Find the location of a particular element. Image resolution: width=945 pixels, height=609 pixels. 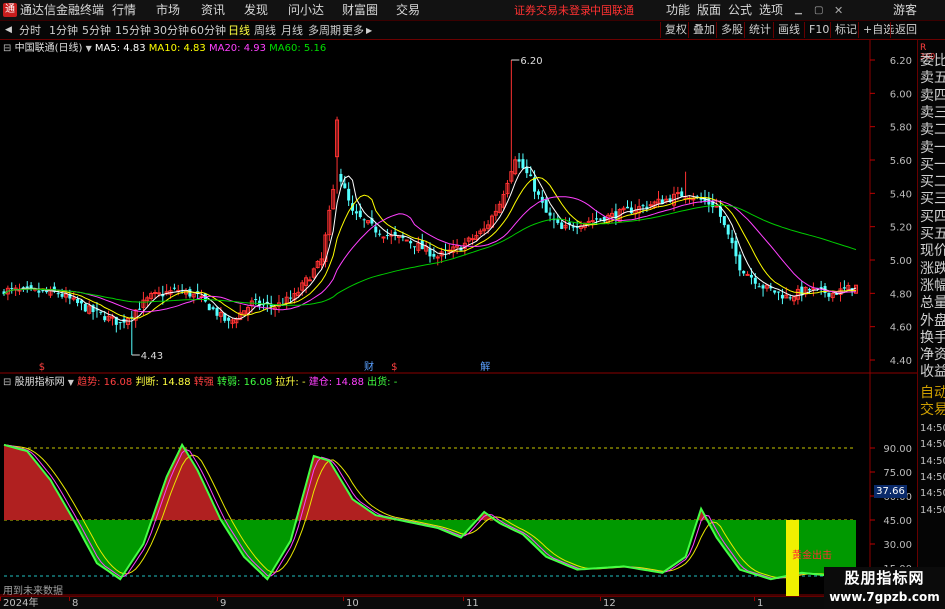

price-axis-label: 5.40 is located at coordinates (901, 194).